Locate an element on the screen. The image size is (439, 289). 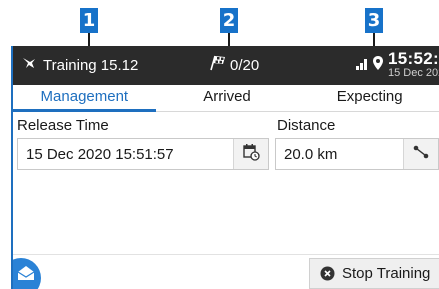
route-distance-icon is located at coordinates (421, 154).